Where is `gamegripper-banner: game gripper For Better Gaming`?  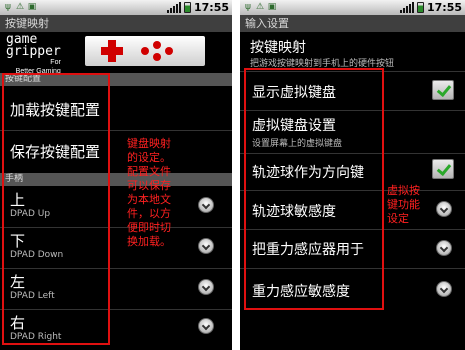 gamegripper-banner: game gripper For Better Gaming is located at coordinates (116, 53).